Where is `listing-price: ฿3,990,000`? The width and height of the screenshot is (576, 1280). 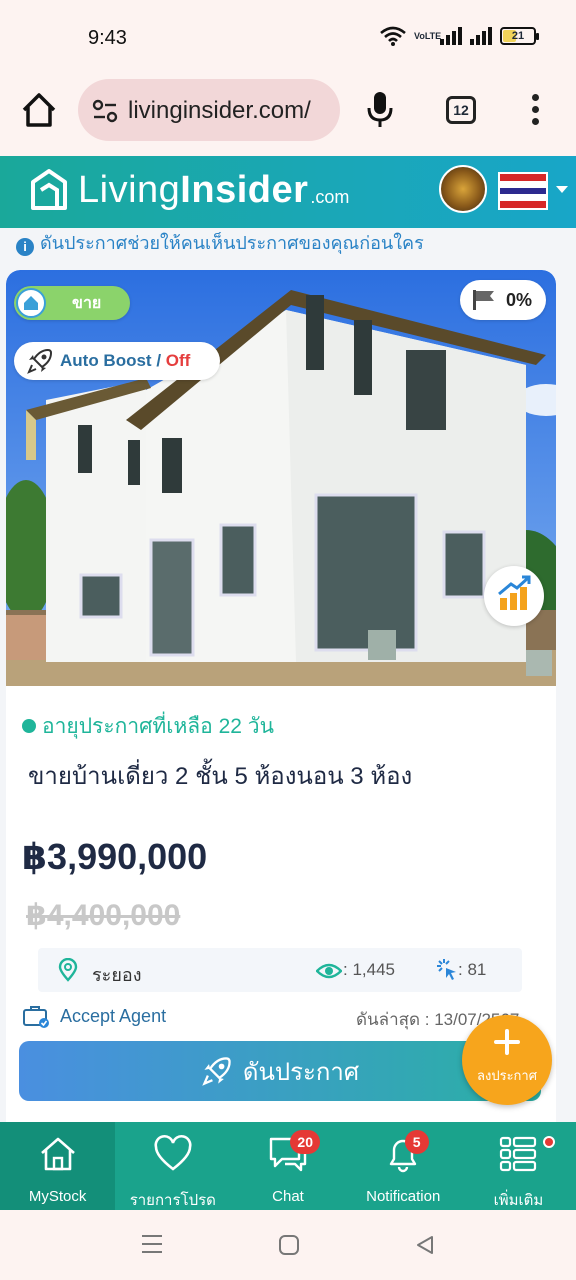 listing-price: ฿3,990,000 is located at coordinates (115, 856).